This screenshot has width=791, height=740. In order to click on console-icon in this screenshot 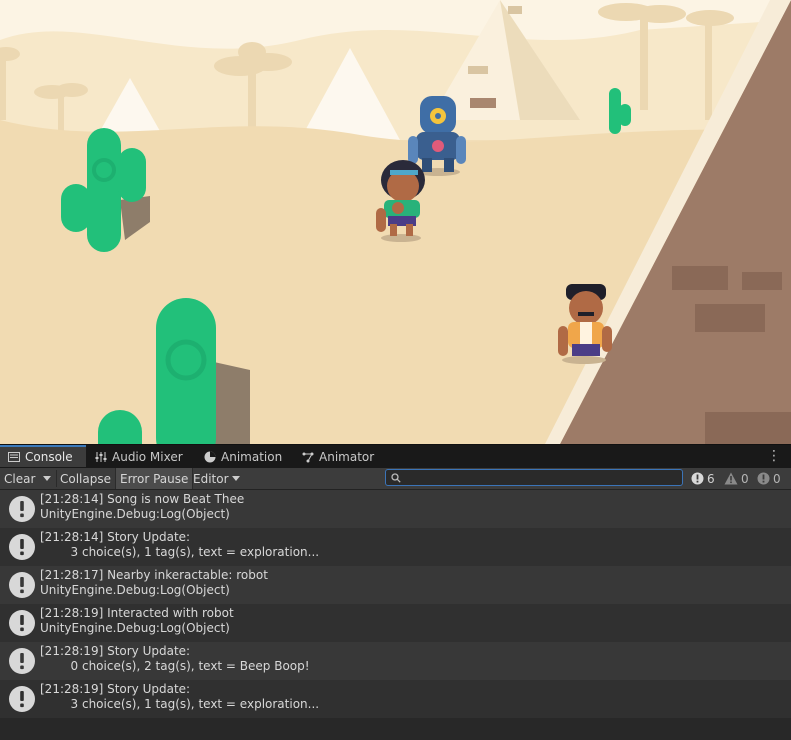, I will do `click(14, 457)`.